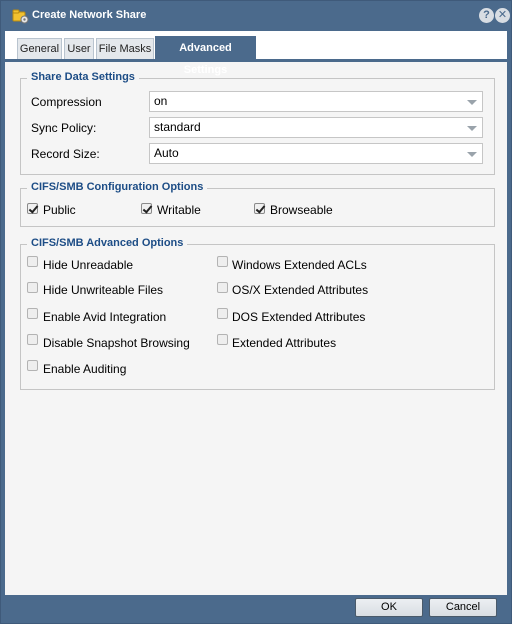 The width and height of the screenshot is (512, 624). Describe the element at coordinates (32, 208) in the screenshot. I see `public-checkbox` at that location.